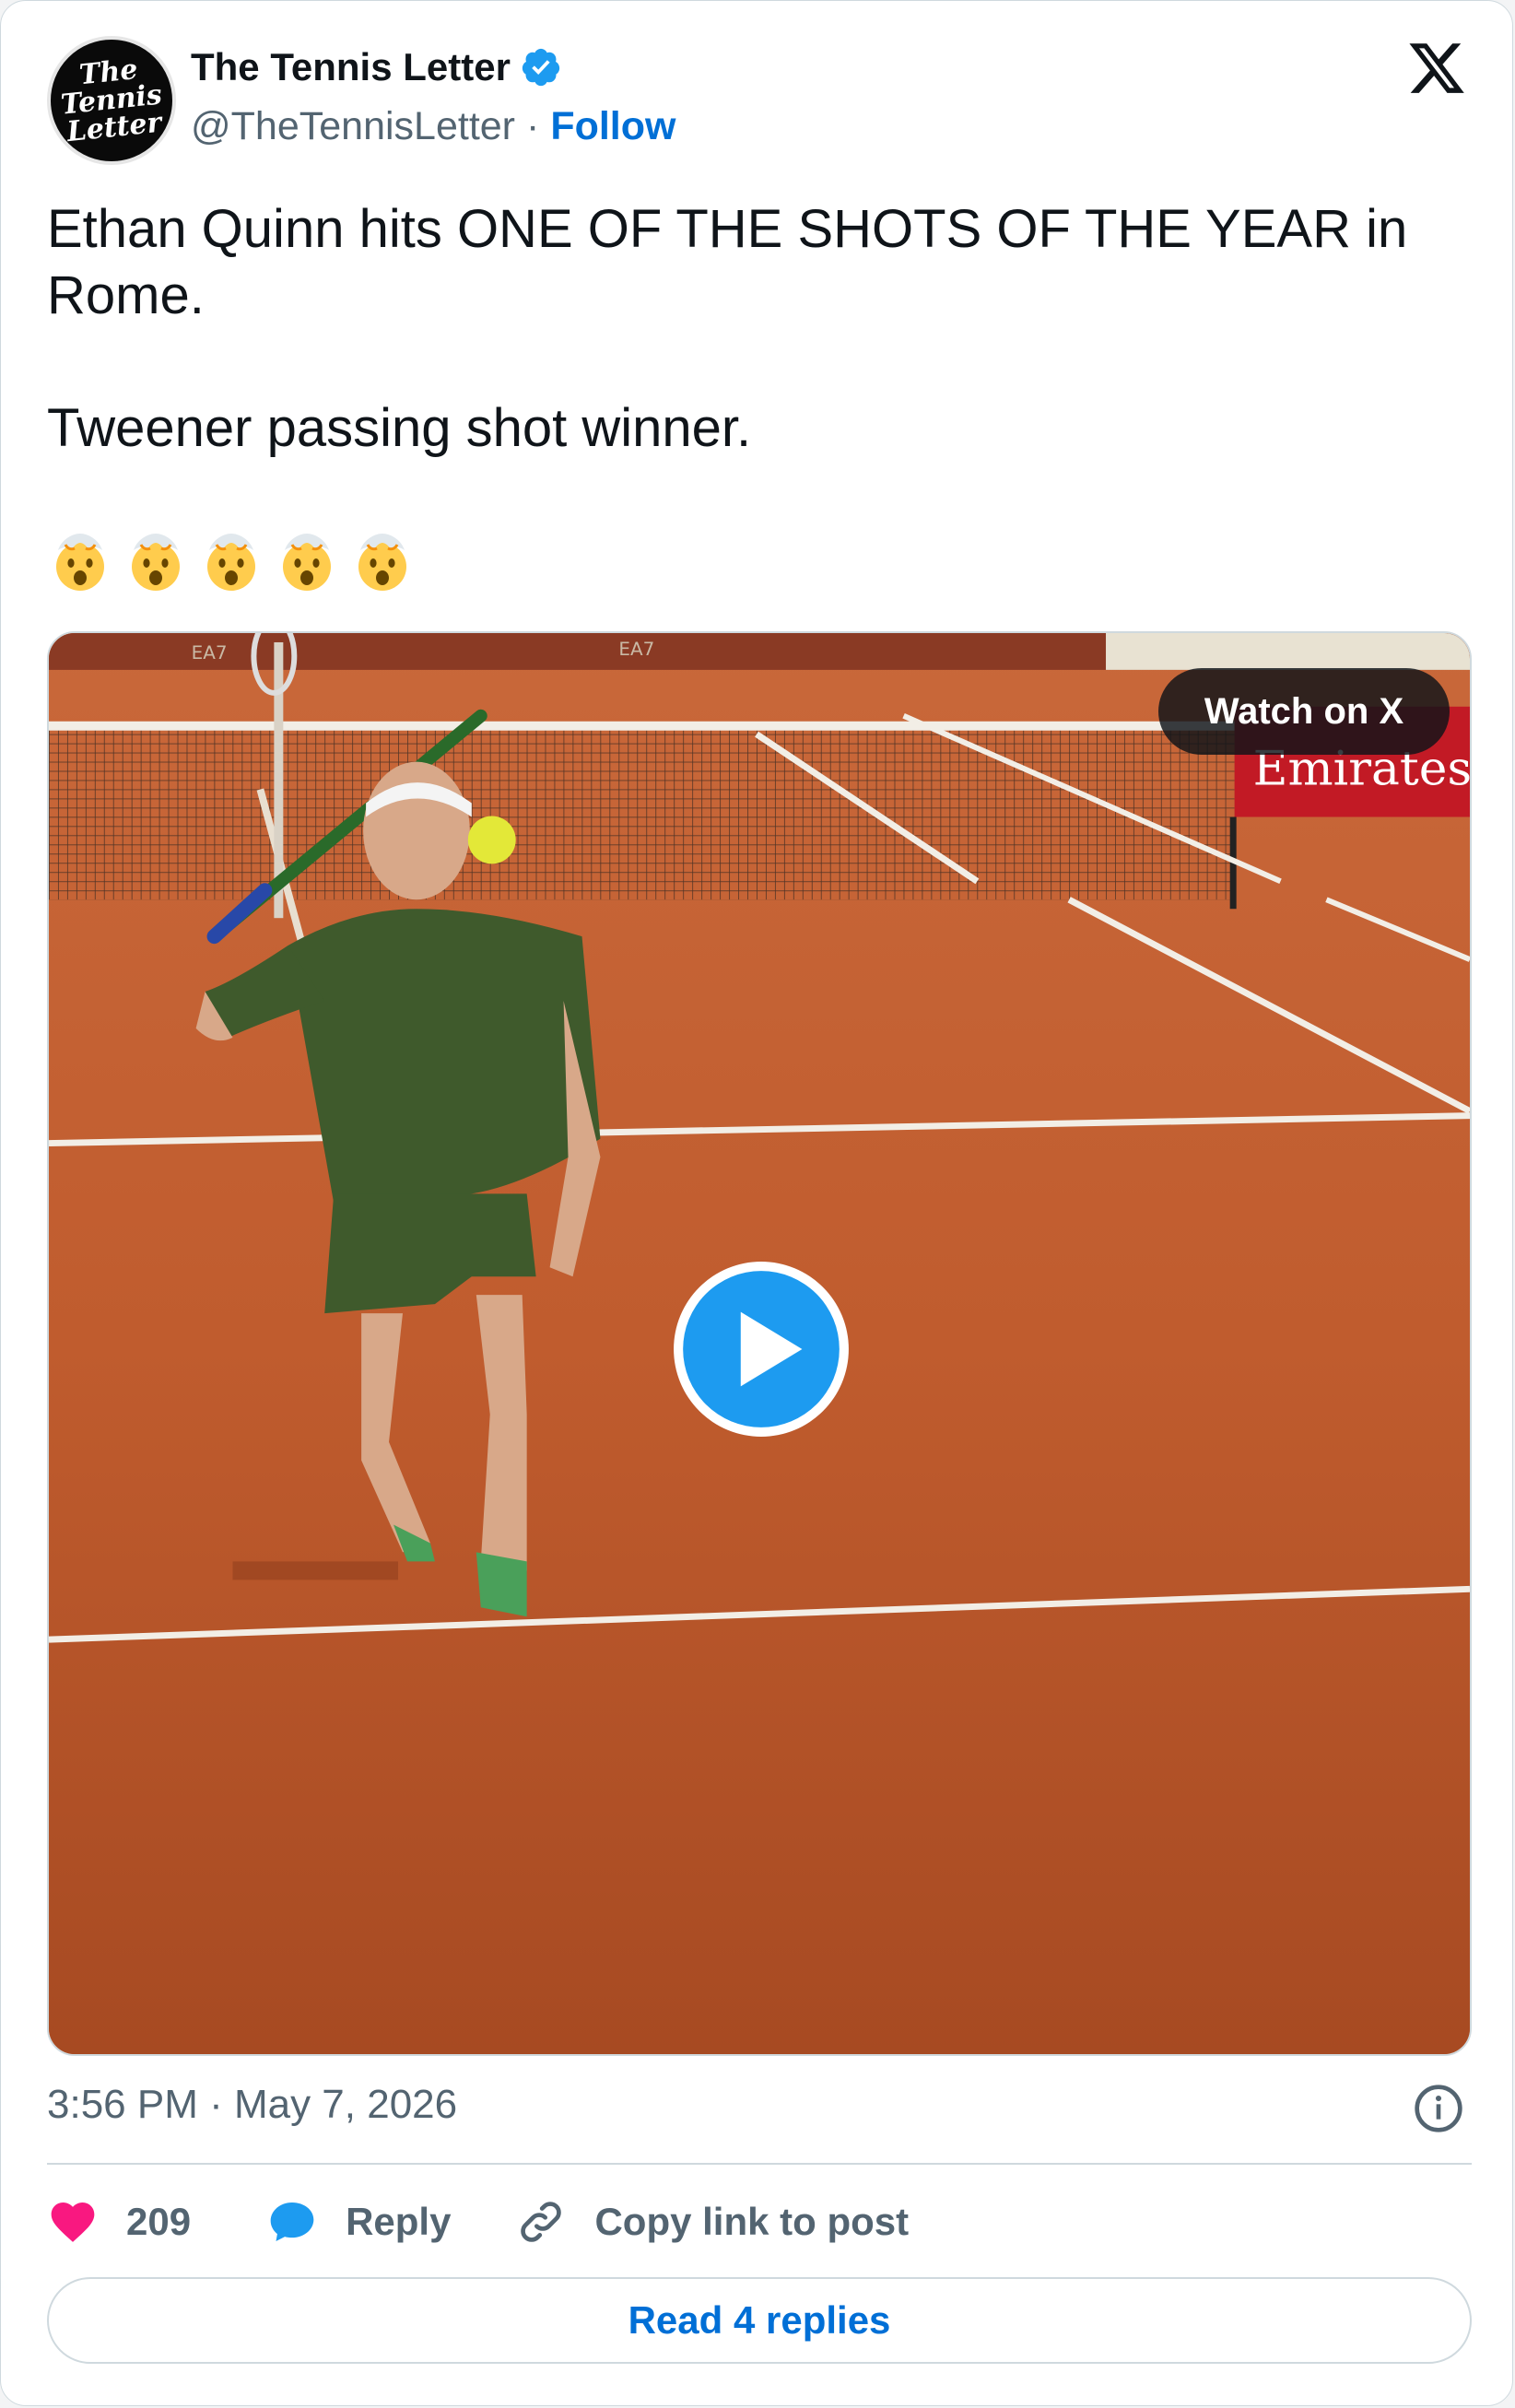  I want to click on verified-badge-icon, so click(541, 67).